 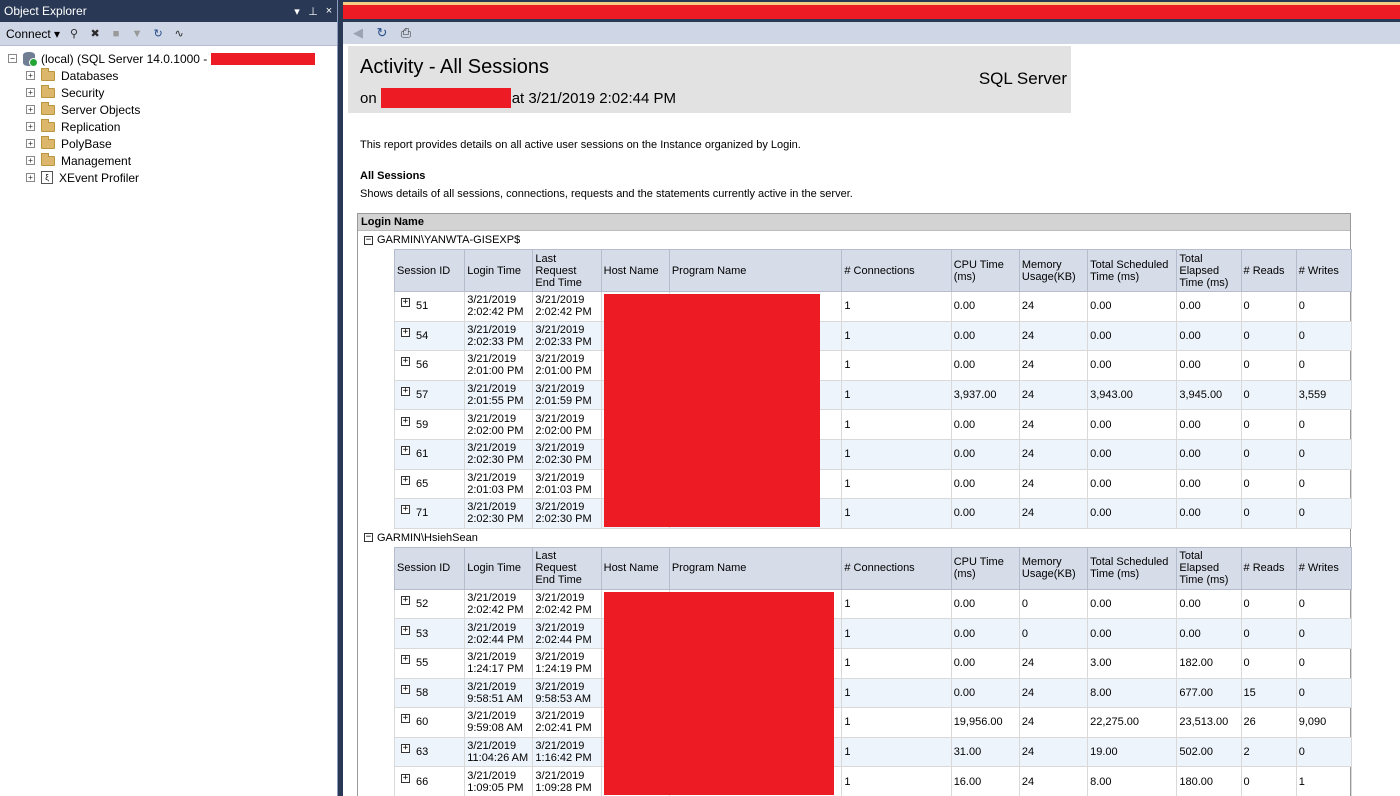 What do you see at coordinates (168, 58) in the screenshot?
I see `tree-node-server: − (local) (SQL Server 14.0.1000 -` at bounding box center [168, 58].